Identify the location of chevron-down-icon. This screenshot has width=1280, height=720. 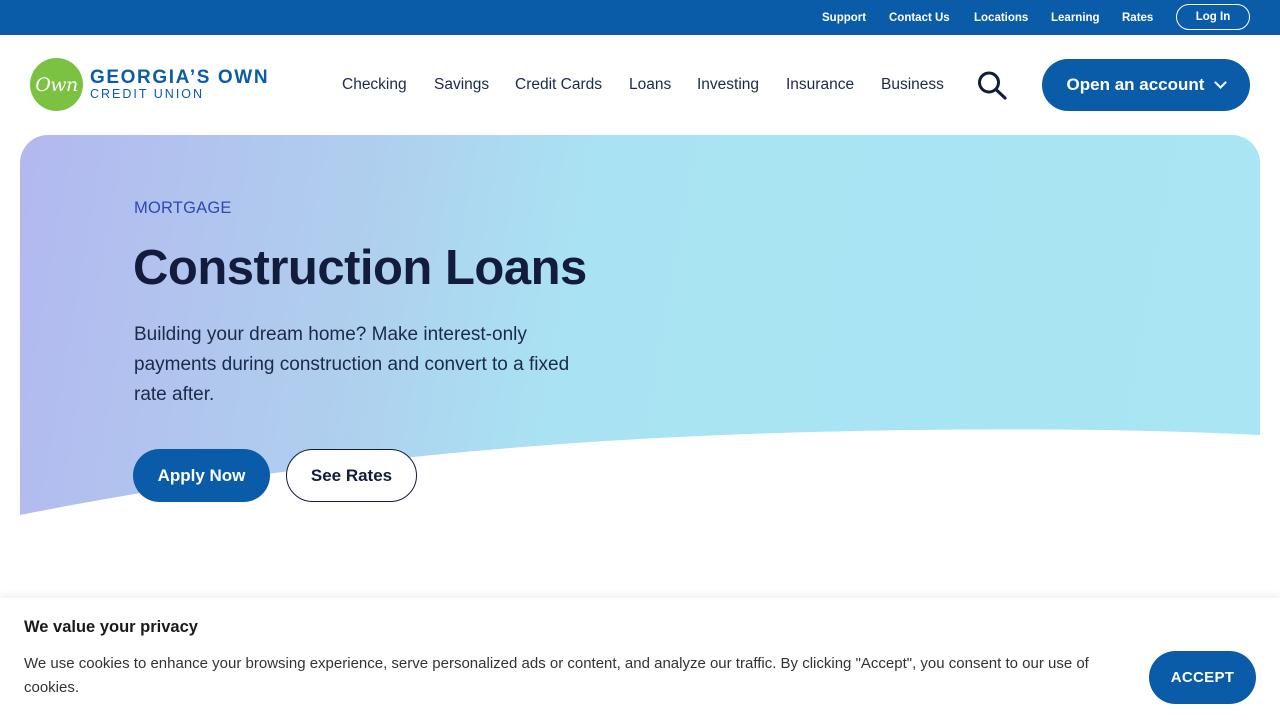
(1221, 82).